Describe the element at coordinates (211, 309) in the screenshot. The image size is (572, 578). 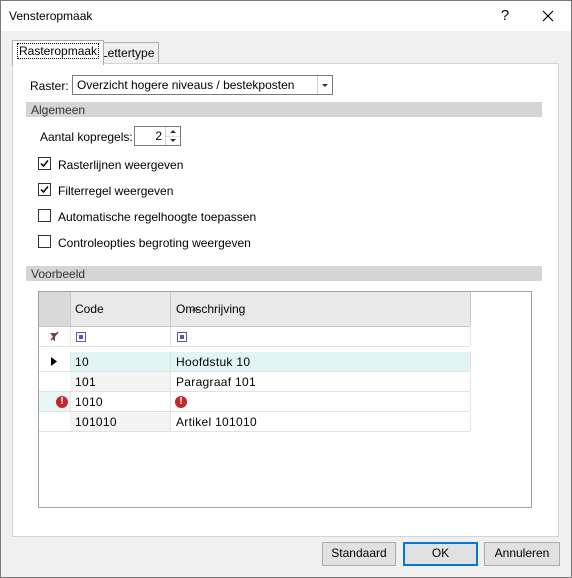
I see `column-header-omschrijving-label: Omschrijving` at that location.